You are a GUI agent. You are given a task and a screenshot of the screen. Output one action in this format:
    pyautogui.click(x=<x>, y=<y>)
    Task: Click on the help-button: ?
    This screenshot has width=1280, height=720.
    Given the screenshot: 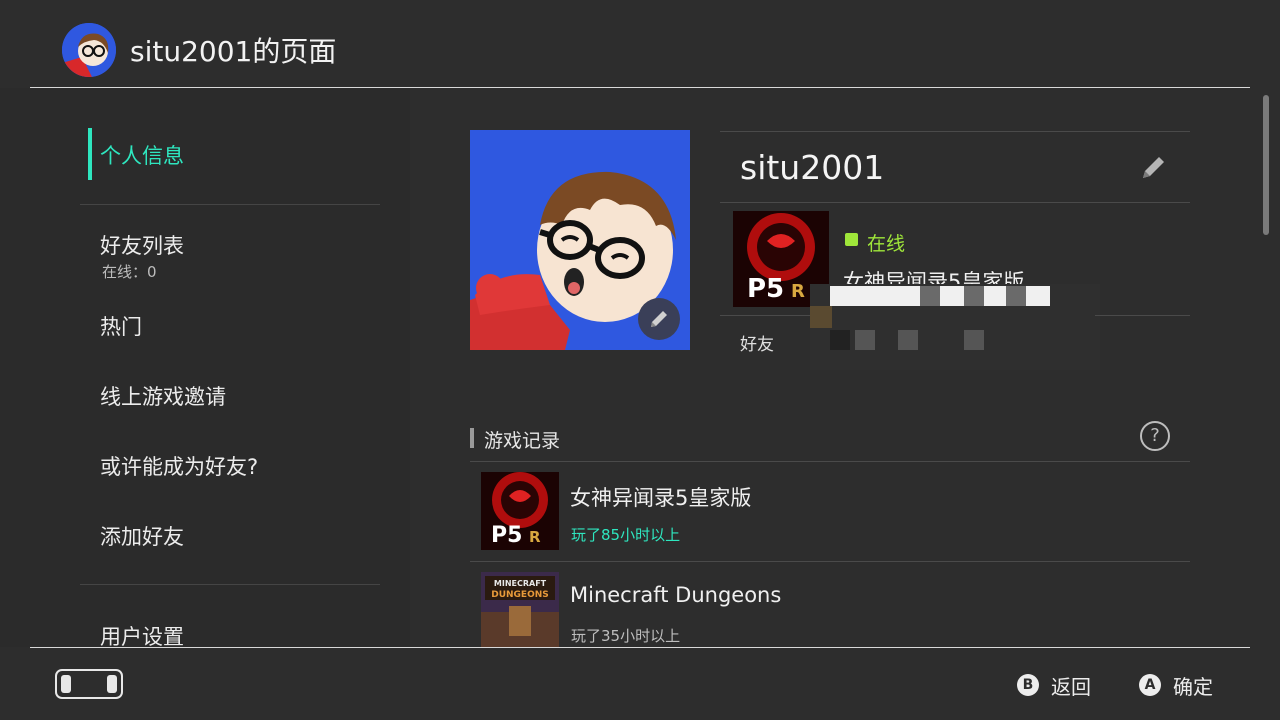 What is the action you would take?
    pyautogui.click(x=1155, y=436)
    